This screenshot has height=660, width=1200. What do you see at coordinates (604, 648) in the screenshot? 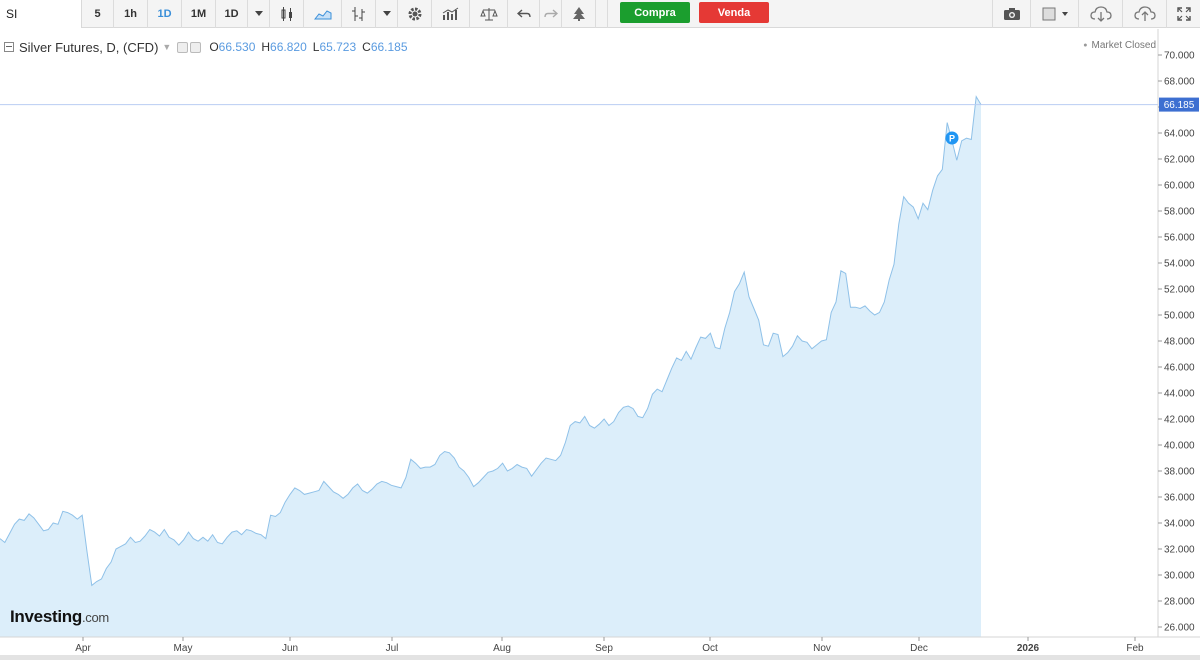
I see `x-tick-label: Sep` at bounding box center [604, 648].